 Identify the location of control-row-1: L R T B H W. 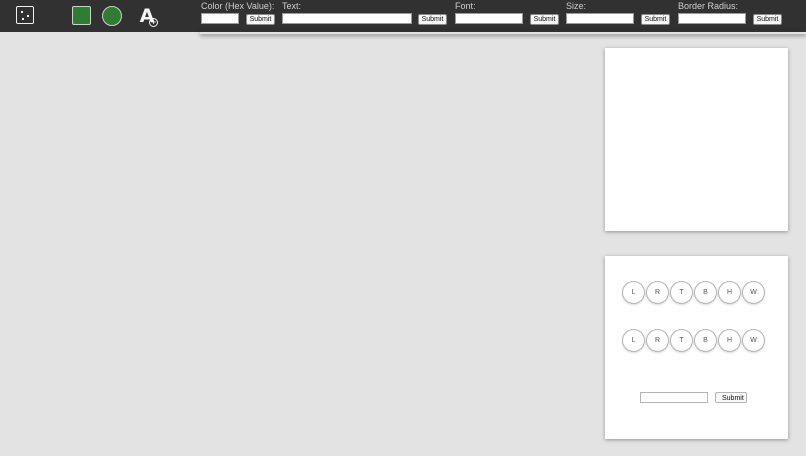
(693, 292).